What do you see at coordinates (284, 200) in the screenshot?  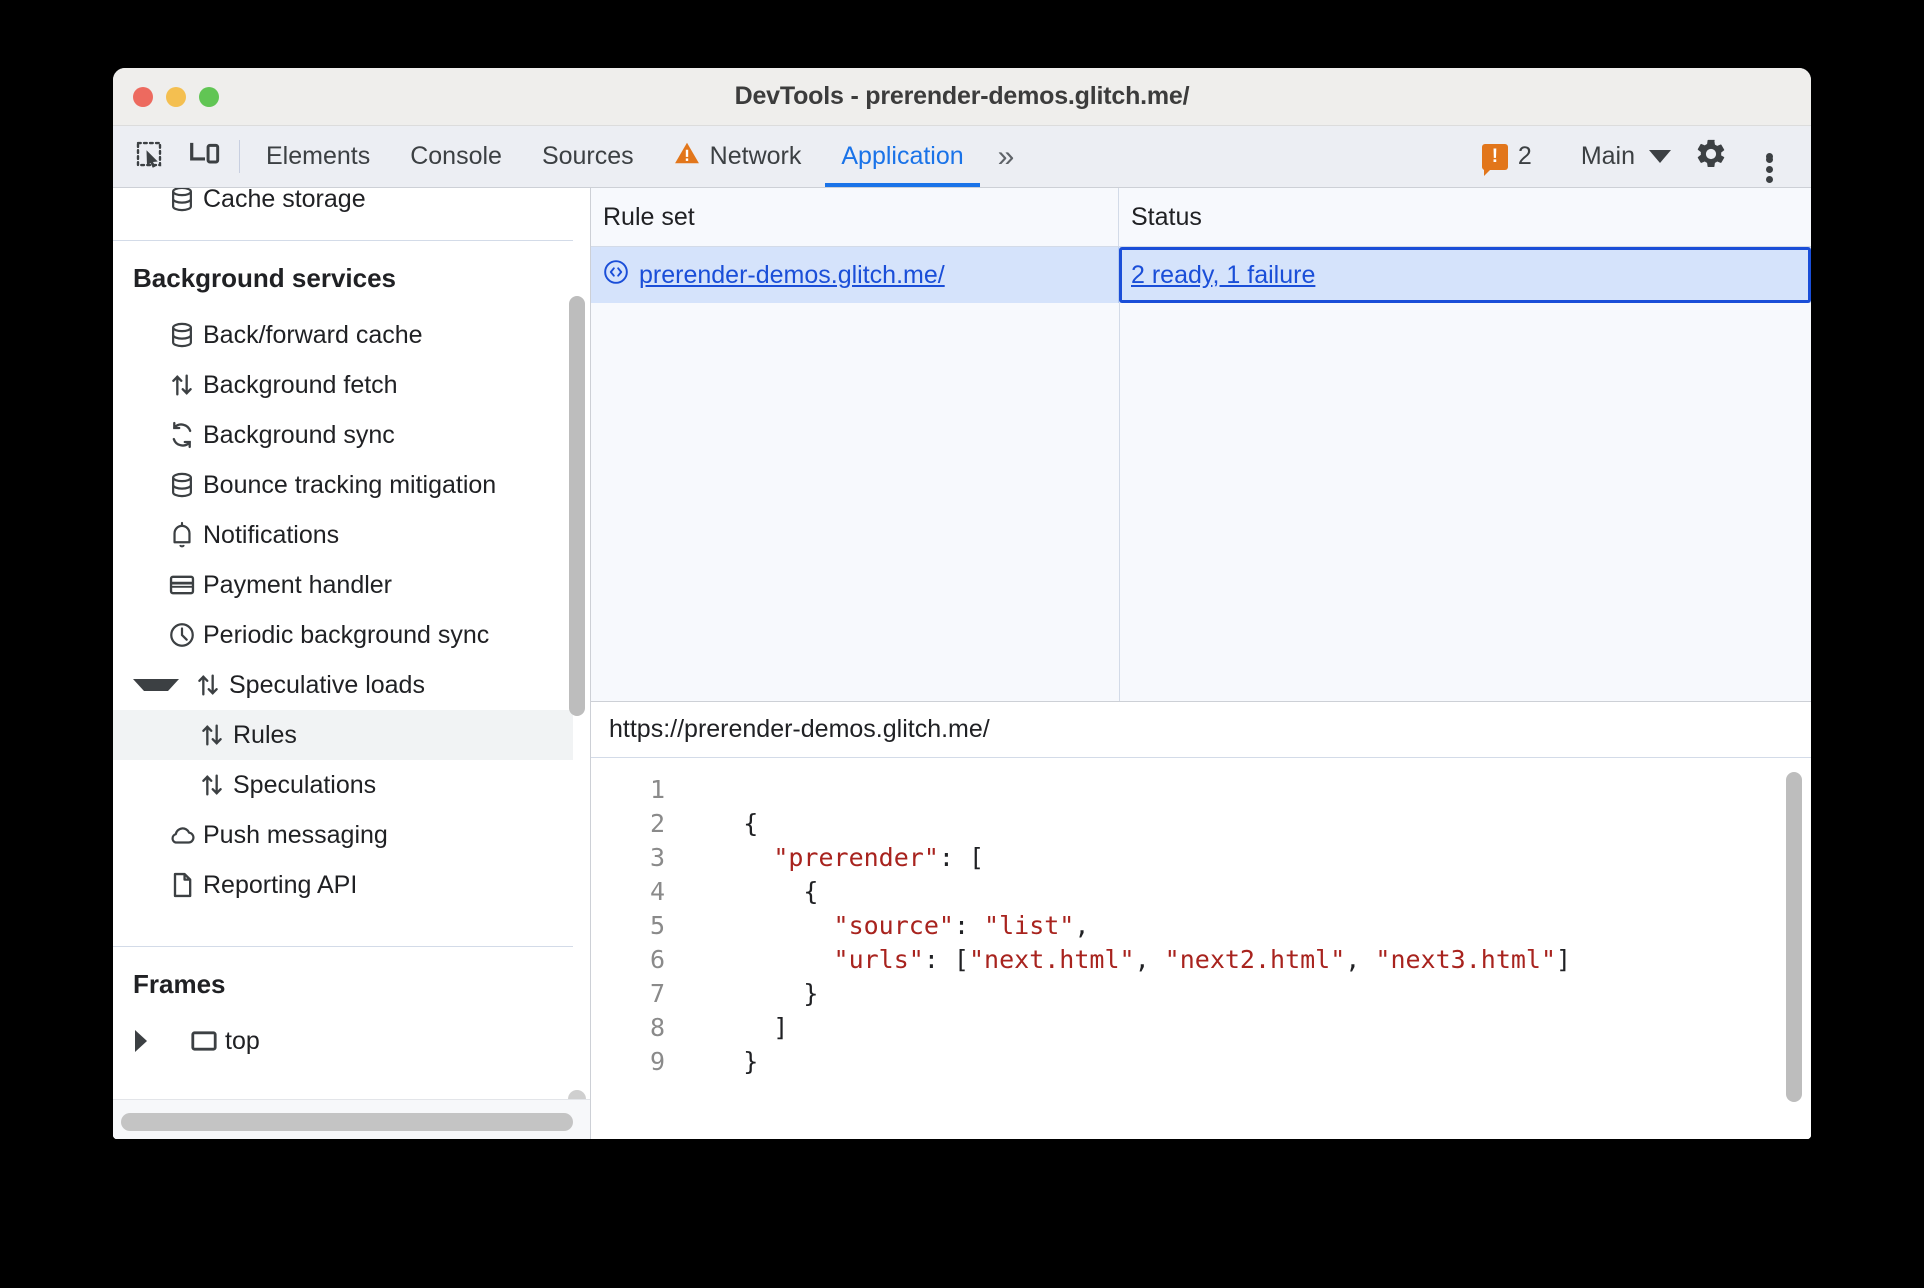 I see `sidebar-item-label: Cache storage` at bounding box center [284, 200].